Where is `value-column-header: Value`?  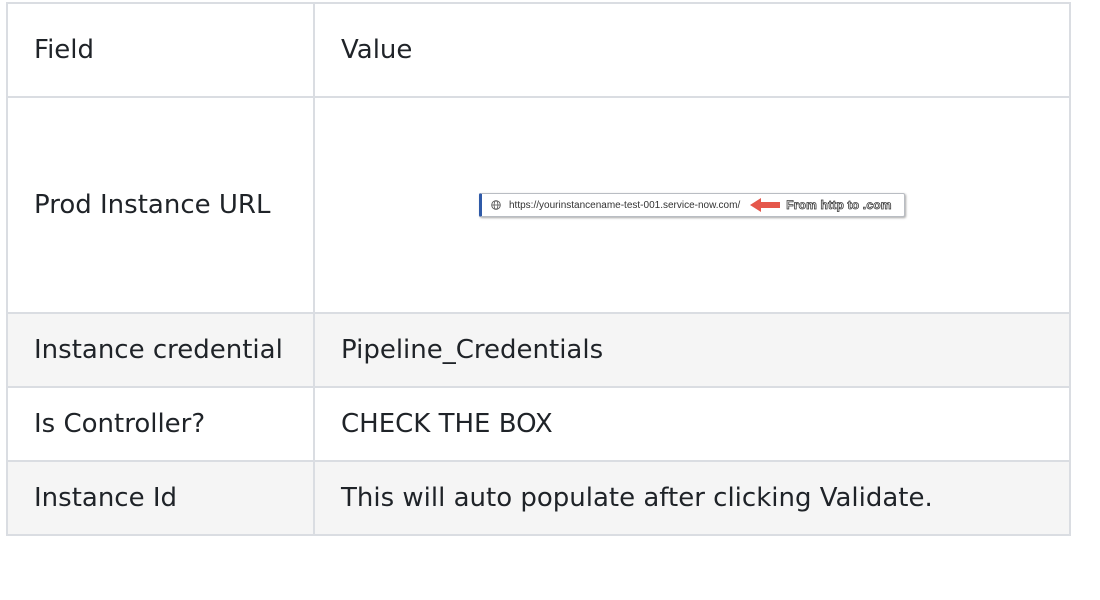
value-column-header: Value is located at coordinates (692, 50).